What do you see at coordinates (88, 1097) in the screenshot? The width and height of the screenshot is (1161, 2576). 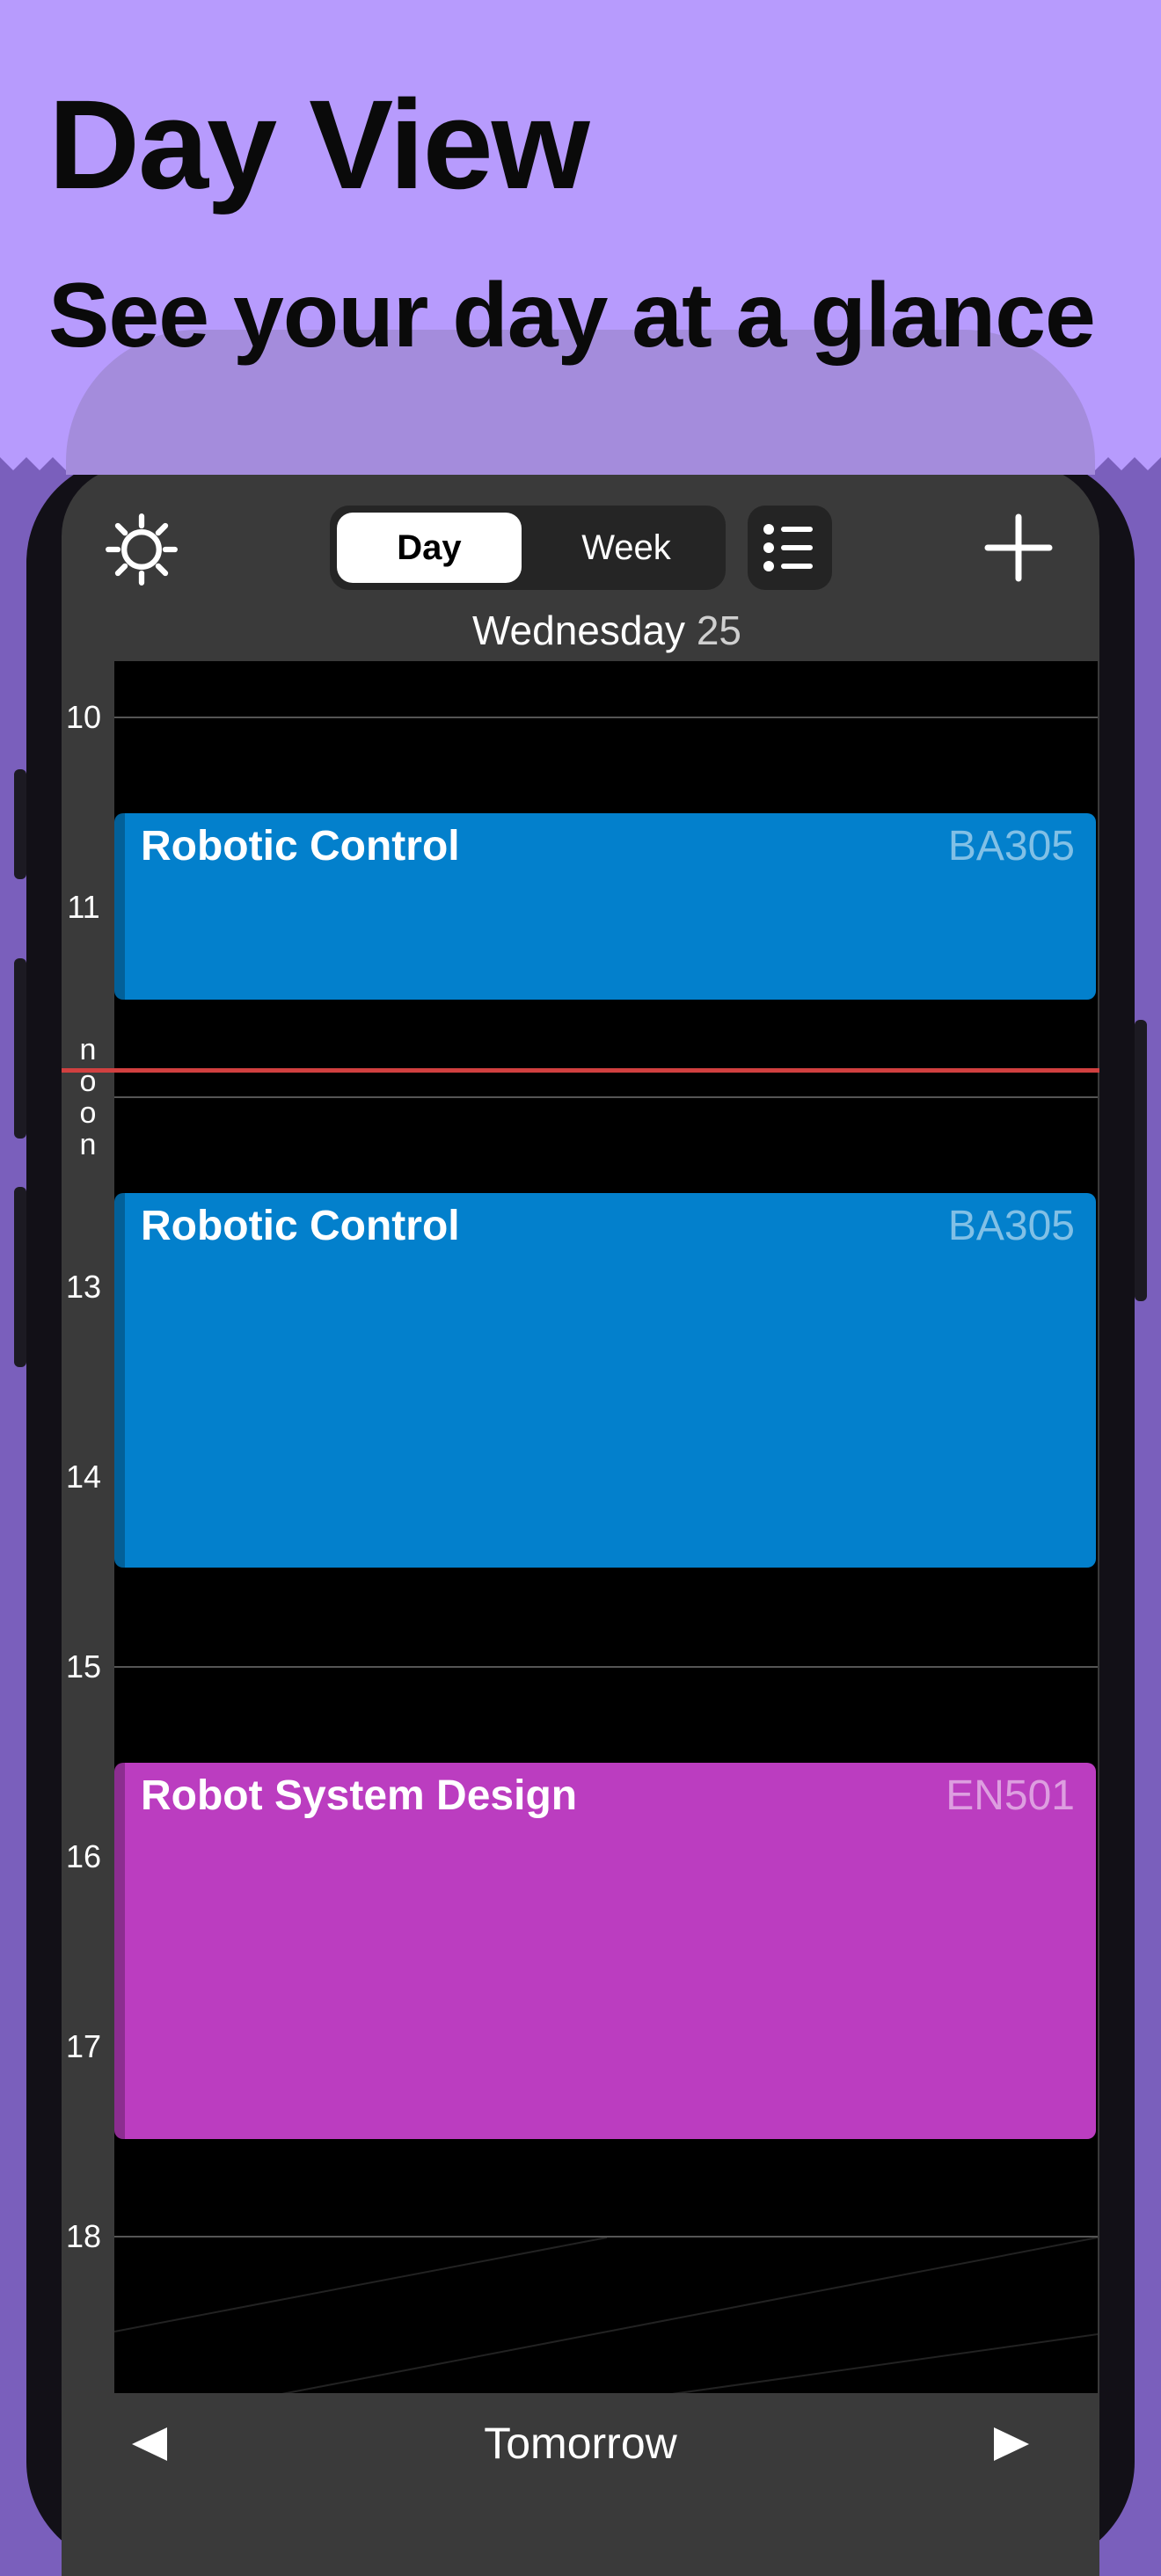 I see `noon-label: noon` at bounding box center [88, 1097].